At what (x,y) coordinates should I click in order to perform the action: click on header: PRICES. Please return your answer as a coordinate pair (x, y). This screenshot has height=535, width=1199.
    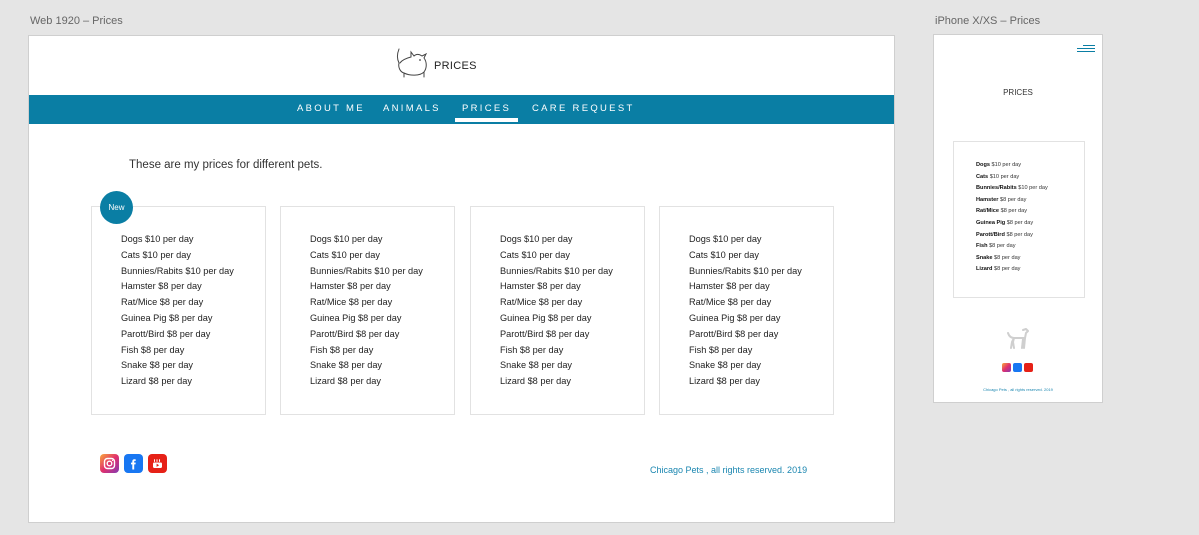
    Looking at the image, I should click on (461, 65).